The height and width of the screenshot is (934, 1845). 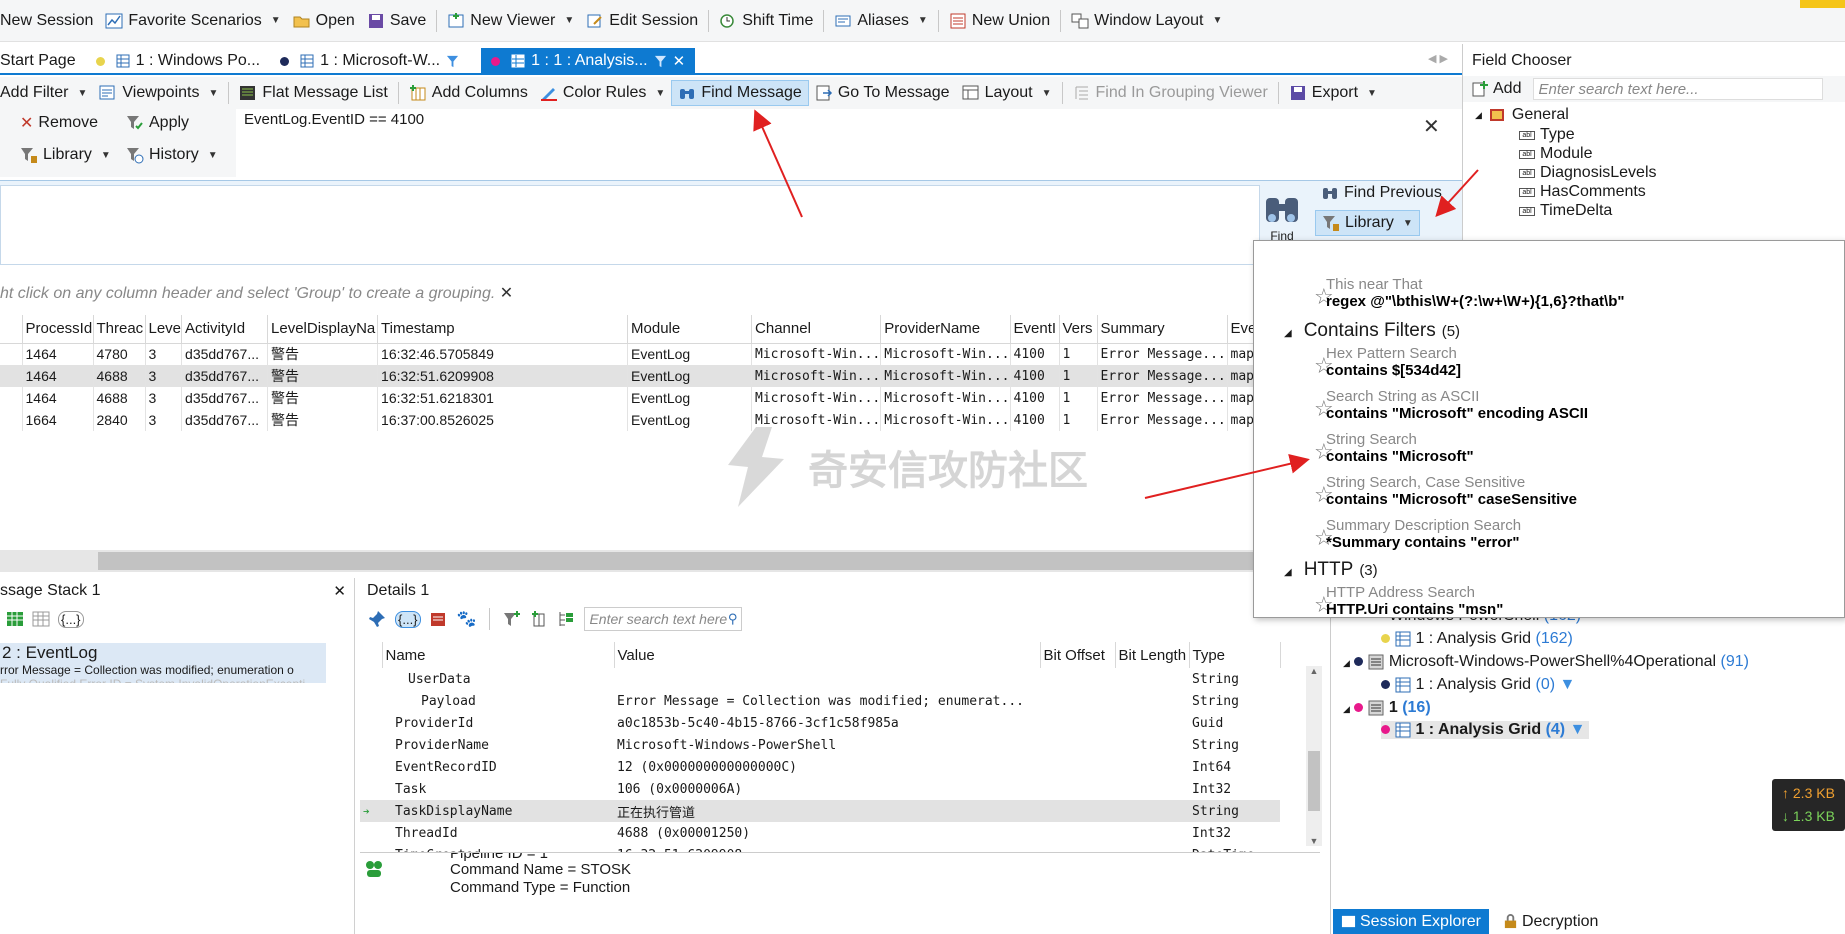 What do you see at coordinates (1522, 115) in the screenshot?
I see `field-group-general: ◢ General` at bounding box center [1522, 115].